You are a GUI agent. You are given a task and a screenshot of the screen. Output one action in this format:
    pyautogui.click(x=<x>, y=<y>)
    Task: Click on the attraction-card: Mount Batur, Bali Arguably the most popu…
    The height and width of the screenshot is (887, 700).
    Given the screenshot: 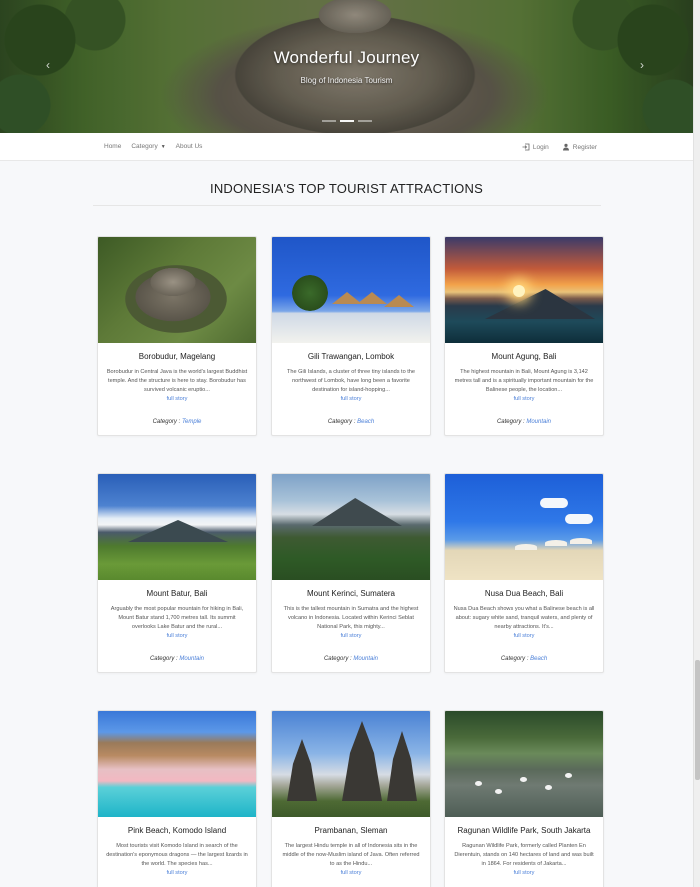 What is the action you would take?
    pyautogui.click(x=177, y=573)
    